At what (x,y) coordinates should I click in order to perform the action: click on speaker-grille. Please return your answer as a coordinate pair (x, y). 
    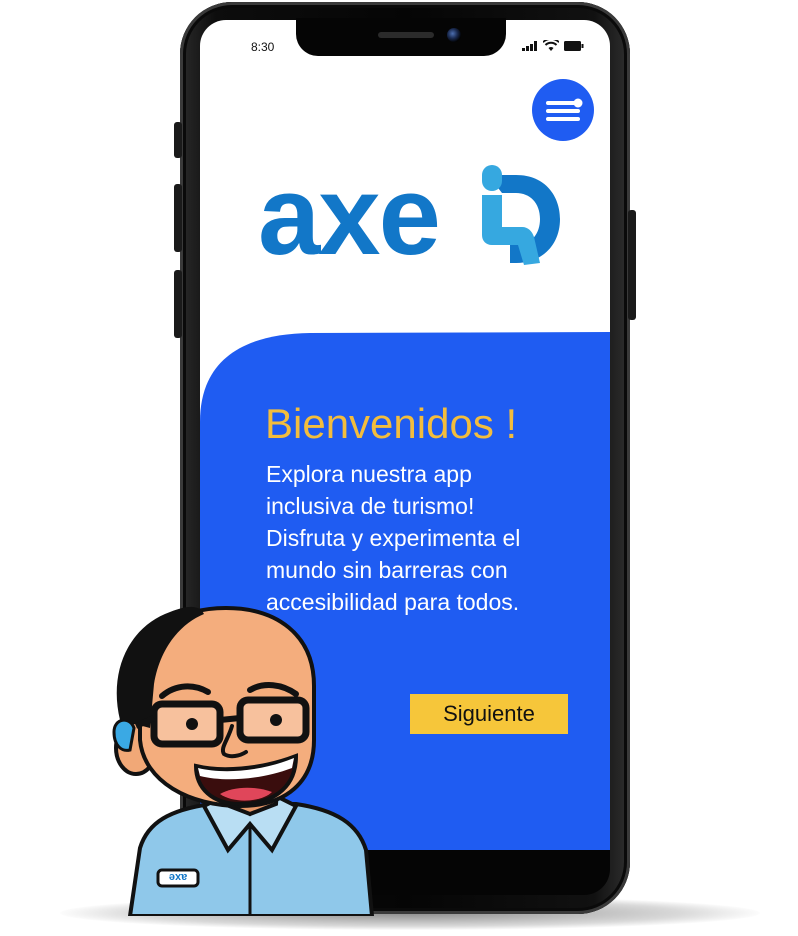
    Looking at the image, I should click on (406, 35).